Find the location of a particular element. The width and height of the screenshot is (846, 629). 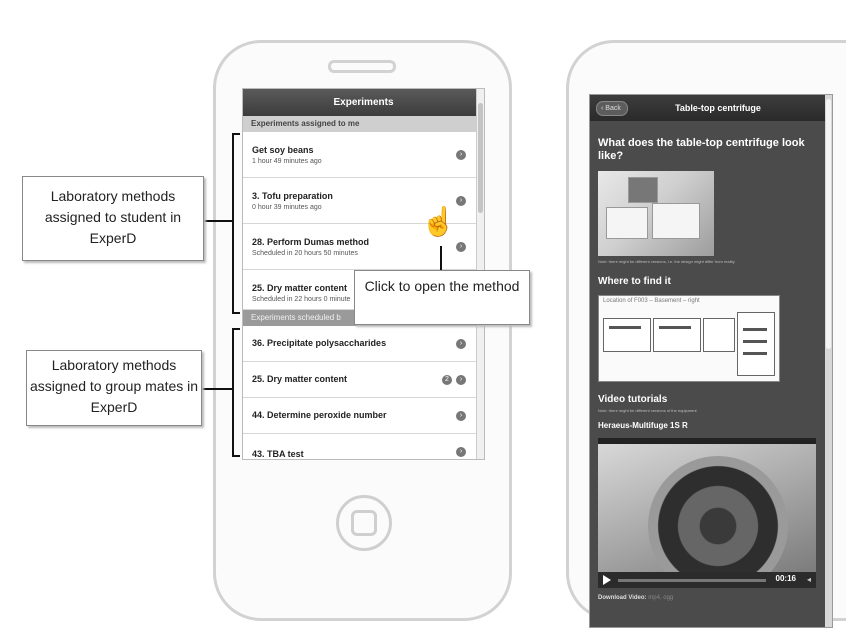

floorplan-image: Location of F003 – Basement – right is located at coordinates (689, 338).